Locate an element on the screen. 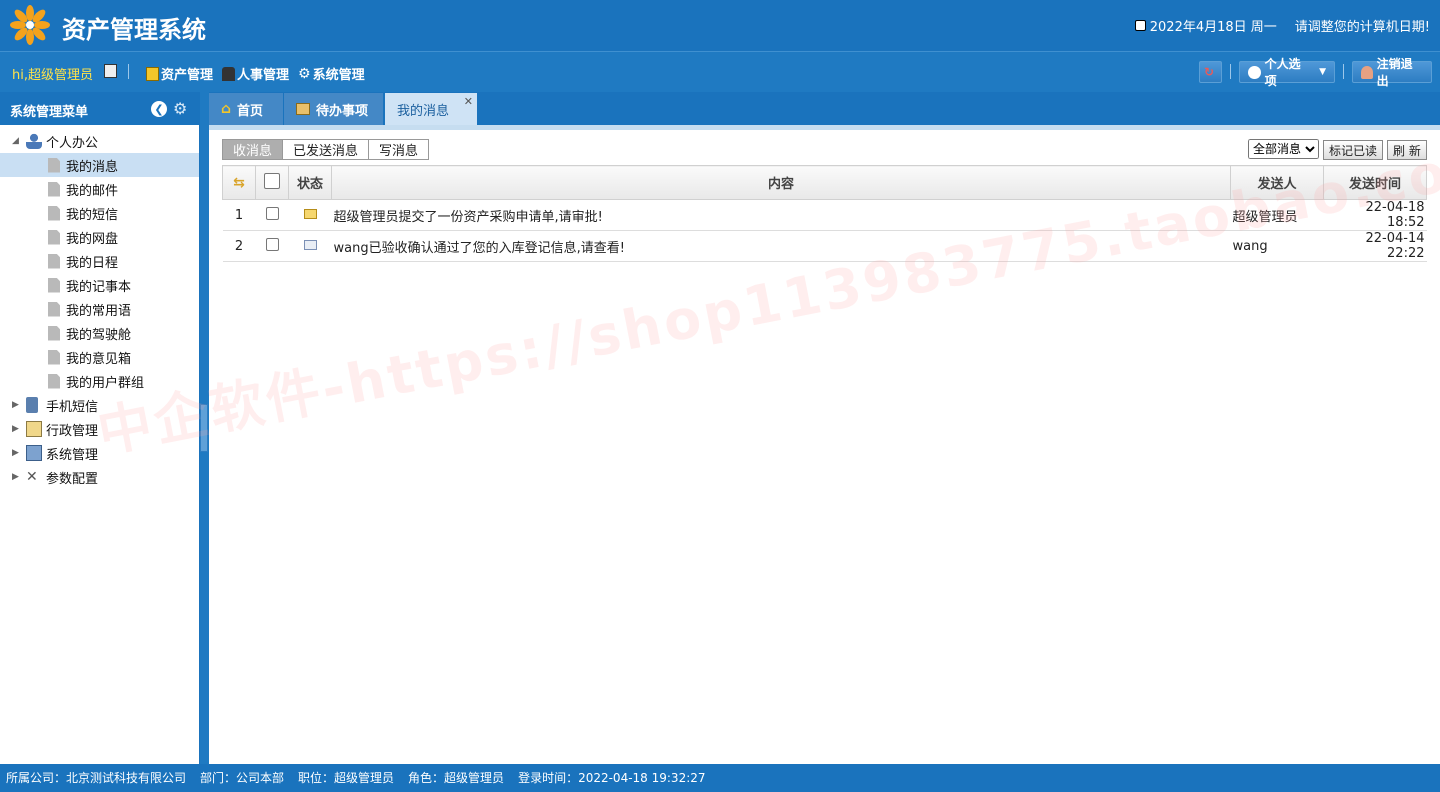 Image resolution: width=1440 pixels, height=792 pixels. table-header-row: ⇆ 状态 内容 发送人 发送时间 is located at coordinates (824, 182).